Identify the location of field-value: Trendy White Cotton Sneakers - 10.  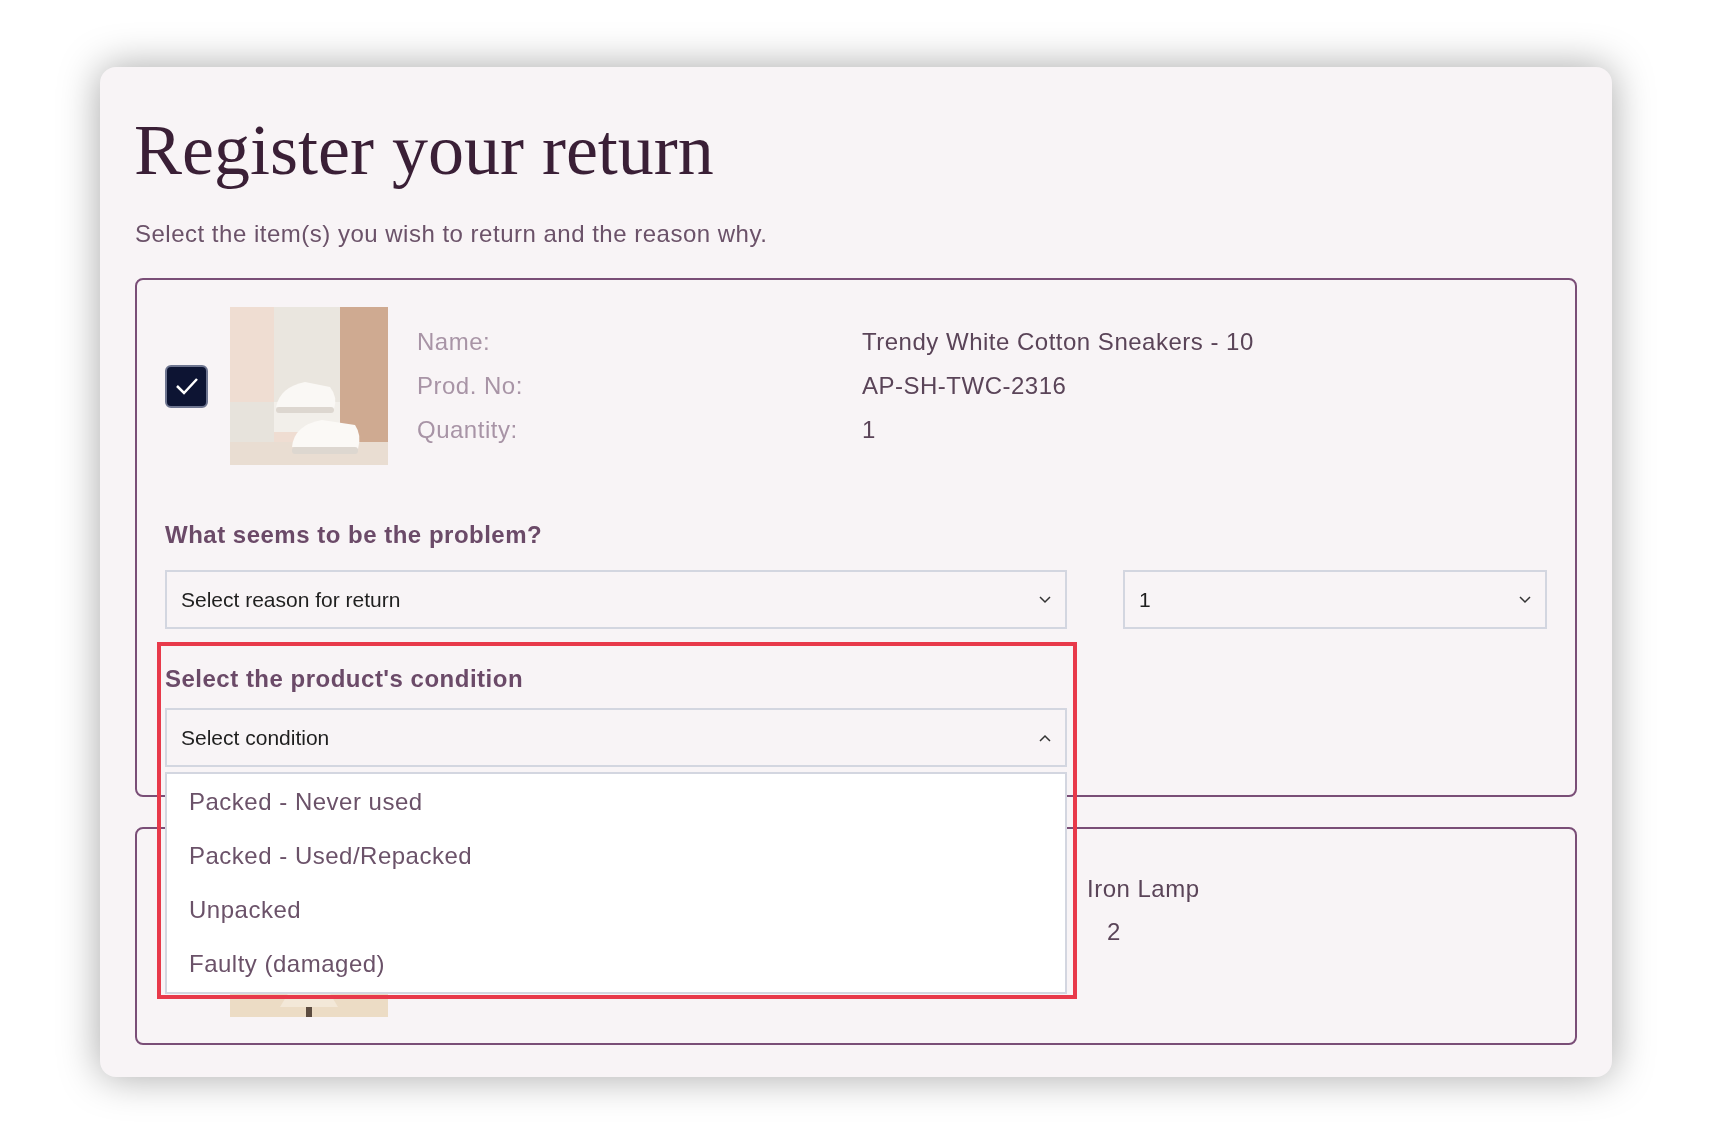
(1058, 342).